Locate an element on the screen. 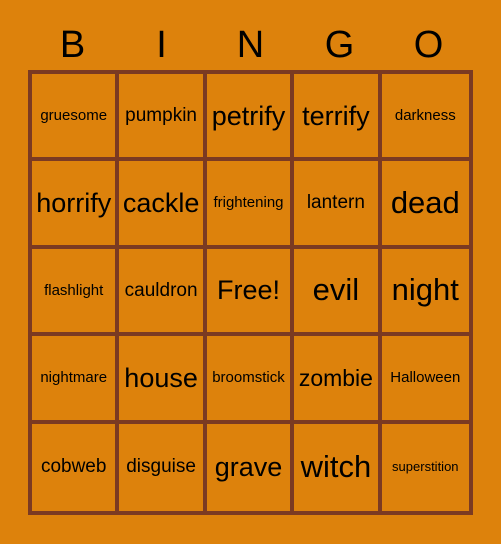 This screenshot has height=544, width=501. bingo-cell: petrify is located at coordinates (250, 118).